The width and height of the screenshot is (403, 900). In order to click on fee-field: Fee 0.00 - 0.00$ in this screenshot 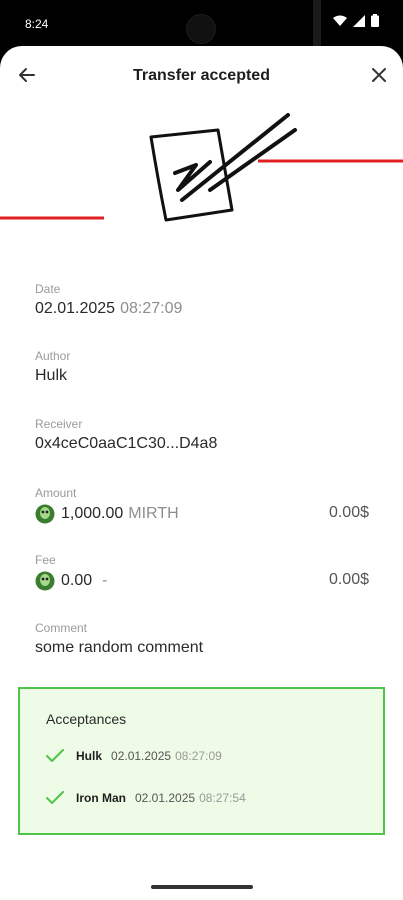, I will do `click(205, 572)`.